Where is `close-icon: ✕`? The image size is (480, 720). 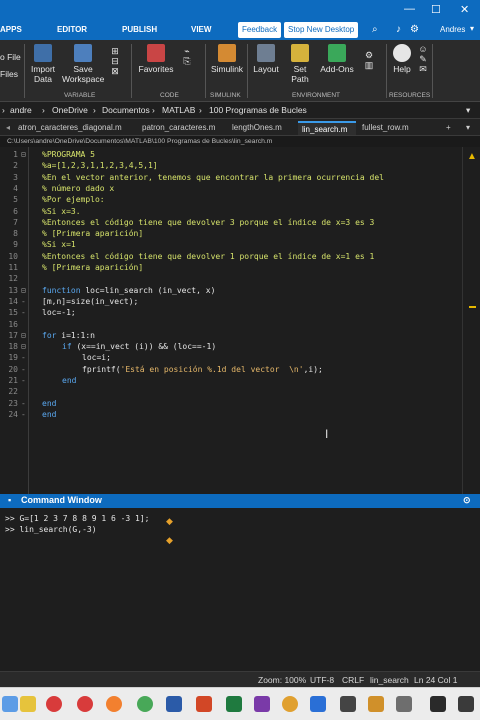
close-icon: ✕ is located at coordinates (464, 9).